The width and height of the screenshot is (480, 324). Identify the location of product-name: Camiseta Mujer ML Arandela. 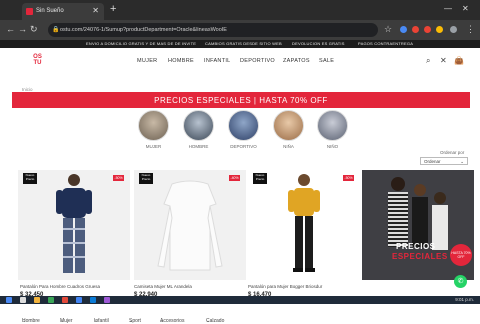
(163, 286).